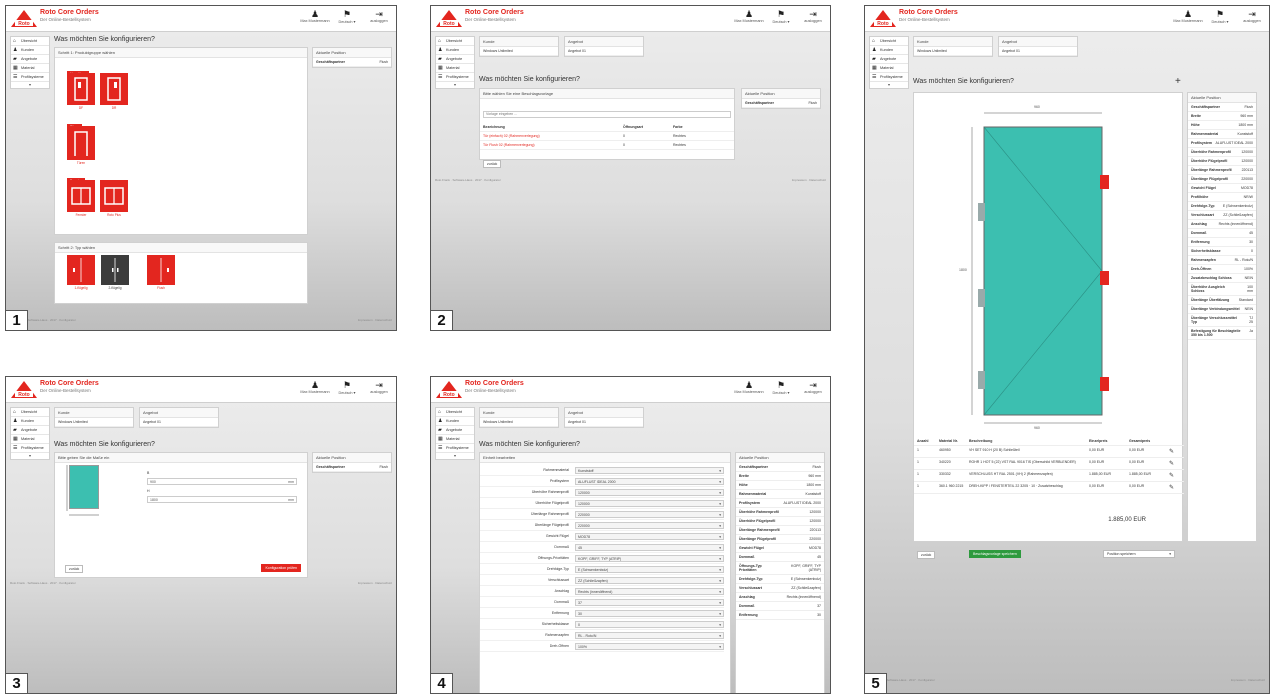 The width and height of the screenshot is (1276, 699). I want to click on form-select: 45 ▾, so click(649, 547).